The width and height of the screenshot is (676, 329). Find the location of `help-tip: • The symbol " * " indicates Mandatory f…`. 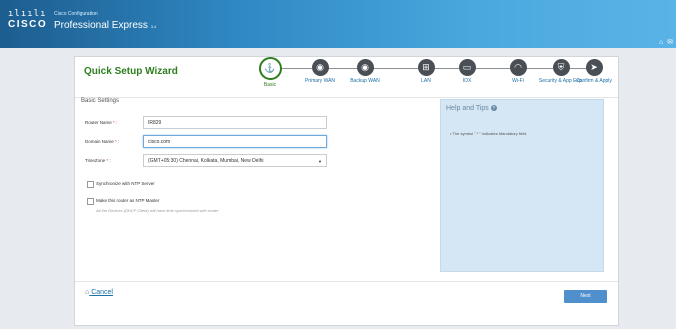

help-tip: • The symbol " * " indicates Mandatory f… is located at coordinates (489, 133).